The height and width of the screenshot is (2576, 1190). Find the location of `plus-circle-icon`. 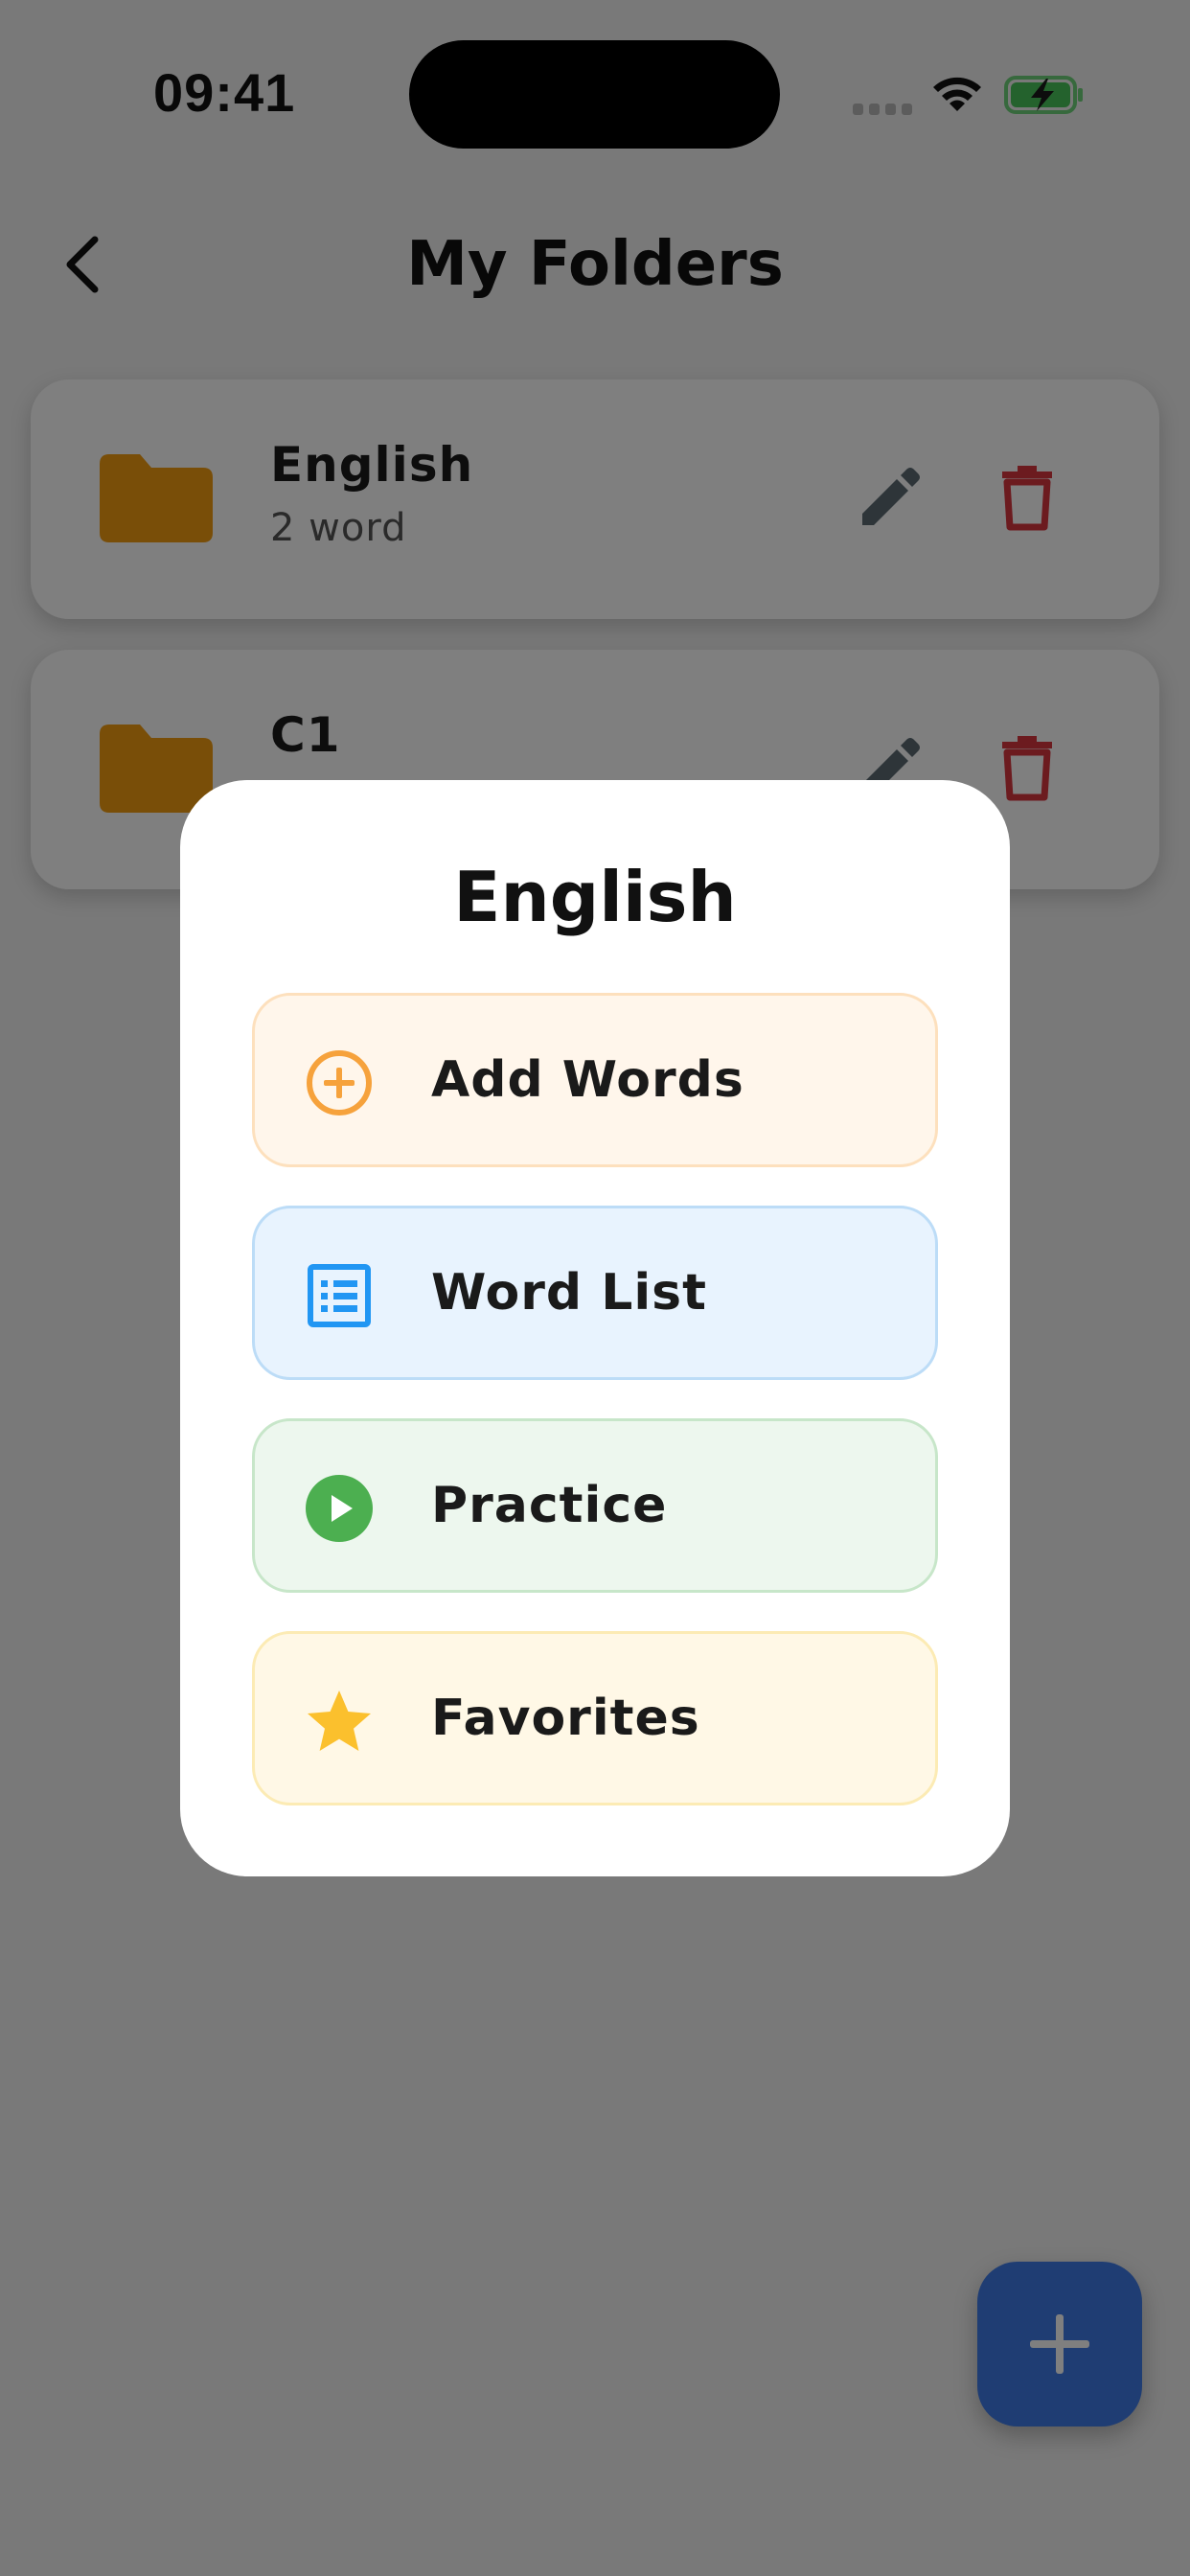

plus-circle-icon is located at coordinates (340, 1083).